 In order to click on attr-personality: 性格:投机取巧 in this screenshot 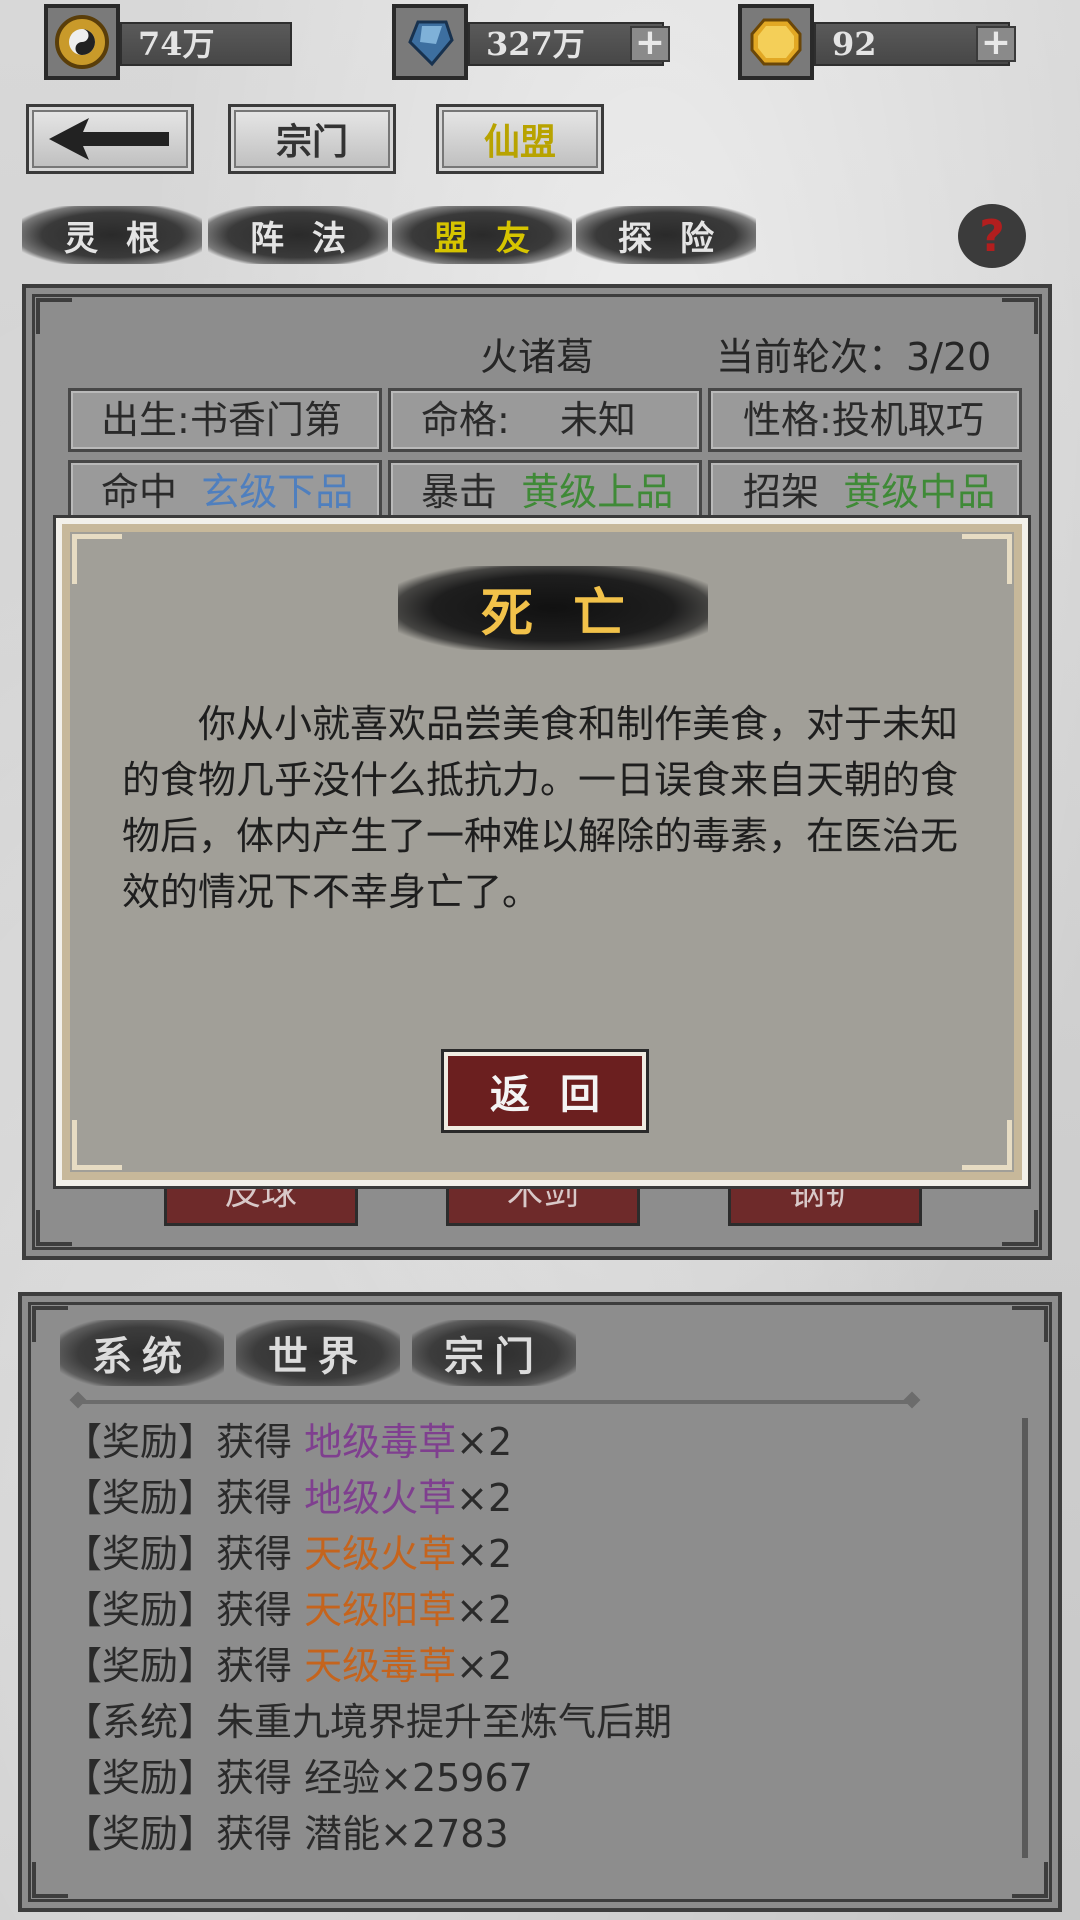, I will do `click(865, 420)`.